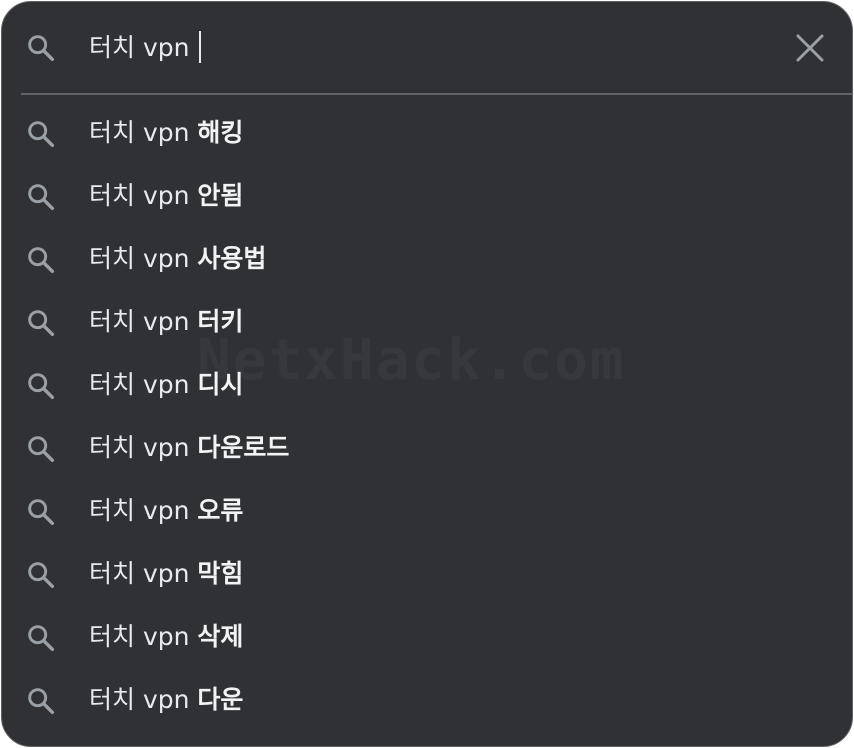 The height and width of the screenshot is (748, 854). I want to click on suggestion-completion: 사용법, so click(232, 258).